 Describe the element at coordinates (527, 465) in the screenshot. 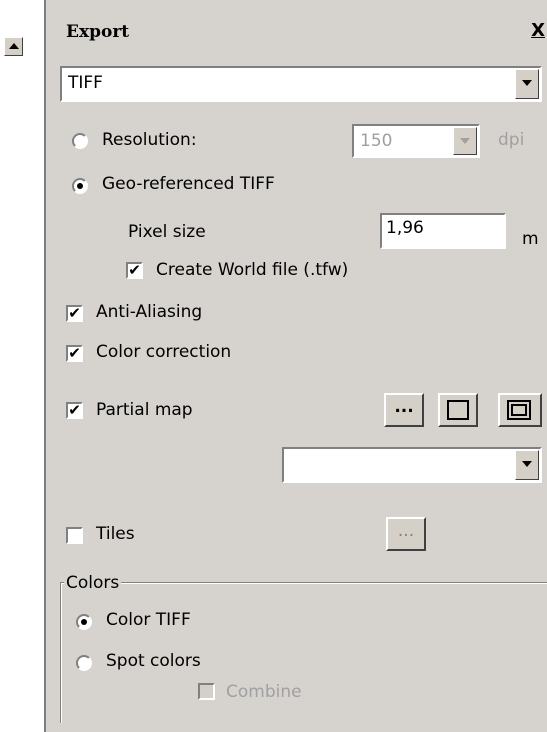

I see `partial-map-dropdown-button` at that location.